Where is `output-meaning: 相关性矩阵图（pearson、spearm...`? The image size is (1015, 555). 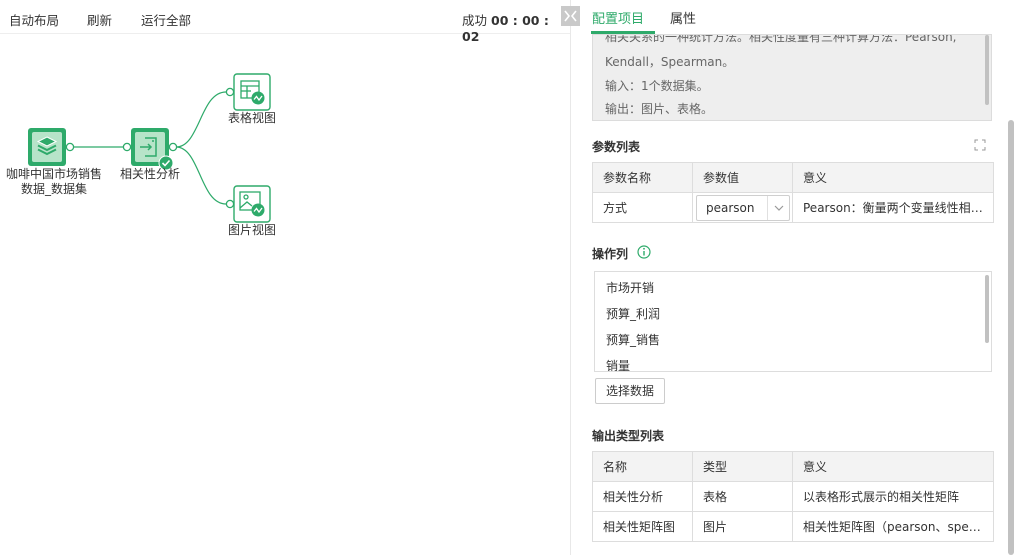
output-meaning: 相关性矩阵图（pearson、spearm... is located at coordinates (893, 526).